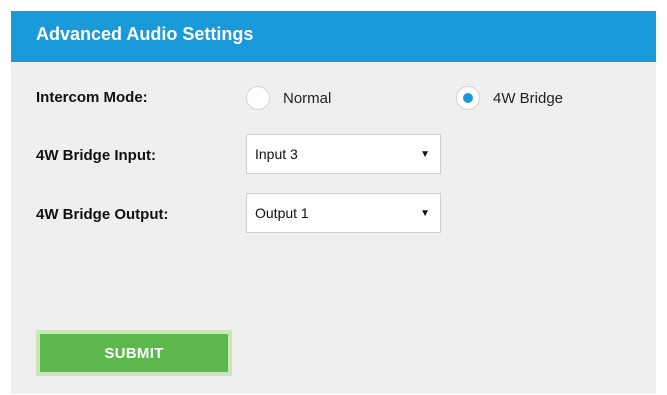 Image resolution: width=667 pixels, height=395 pixels. I want to click on radio-4w-bridge-label: 4W Bridge, so click(528, 98).